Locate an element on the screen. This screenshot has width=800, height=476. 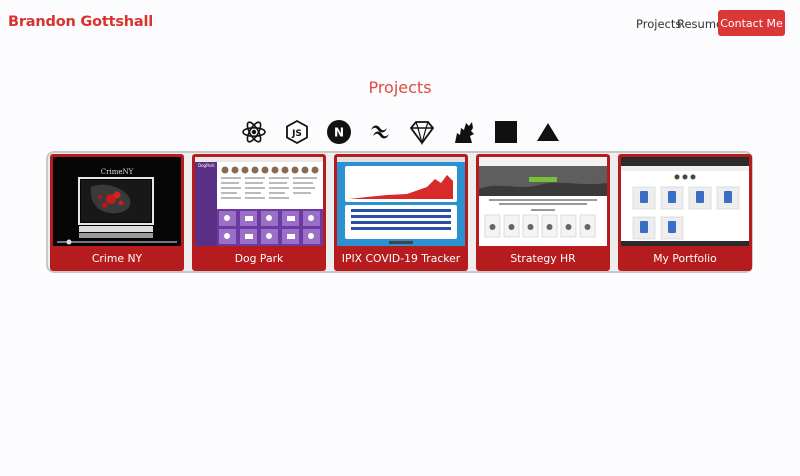
nav-link-projects: Projects is located at coordinates (658, 24).